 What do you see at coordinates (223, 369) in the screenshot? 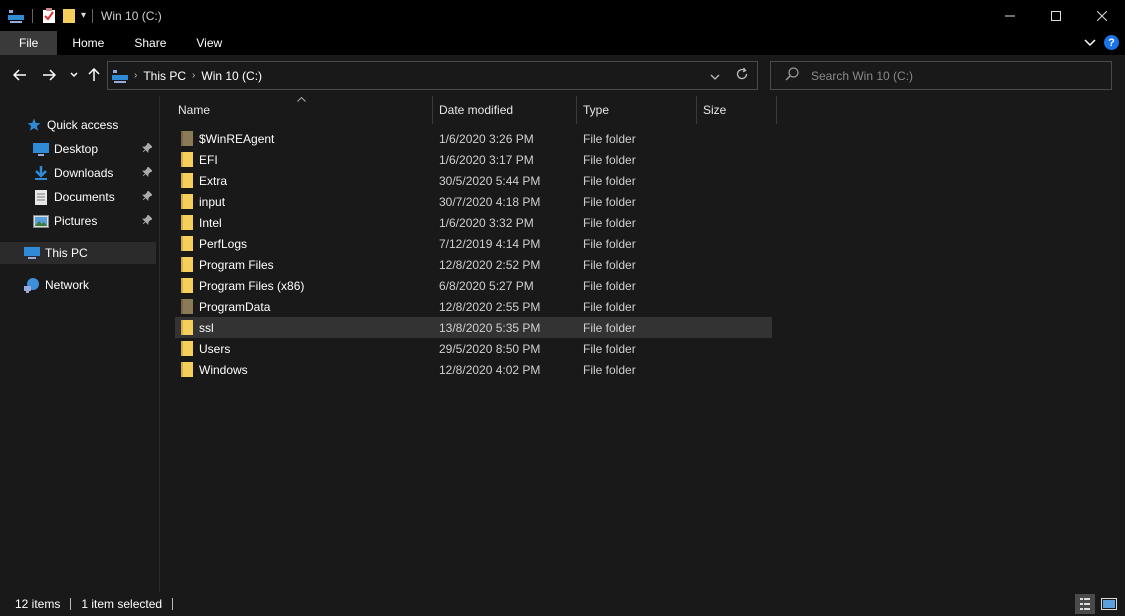
I see `file-name: Windows` at bounding box center [223, 369].